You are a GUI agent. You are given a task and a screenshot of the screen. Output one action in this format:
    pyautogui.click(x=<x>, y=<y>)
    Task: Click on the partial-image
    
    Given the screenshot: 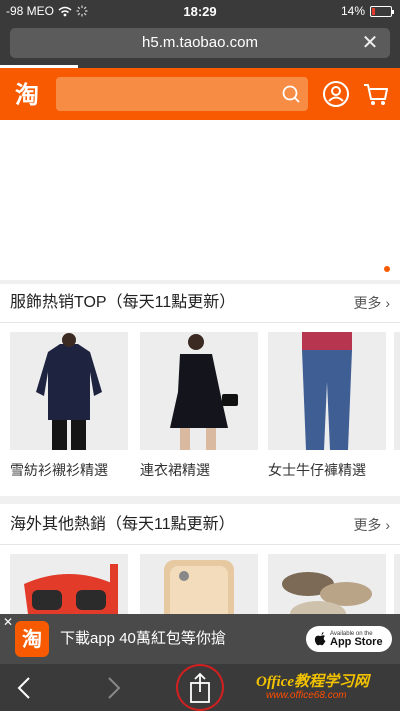 What is the action you would take?
    pyautogui.click(x=397, y=391)
    